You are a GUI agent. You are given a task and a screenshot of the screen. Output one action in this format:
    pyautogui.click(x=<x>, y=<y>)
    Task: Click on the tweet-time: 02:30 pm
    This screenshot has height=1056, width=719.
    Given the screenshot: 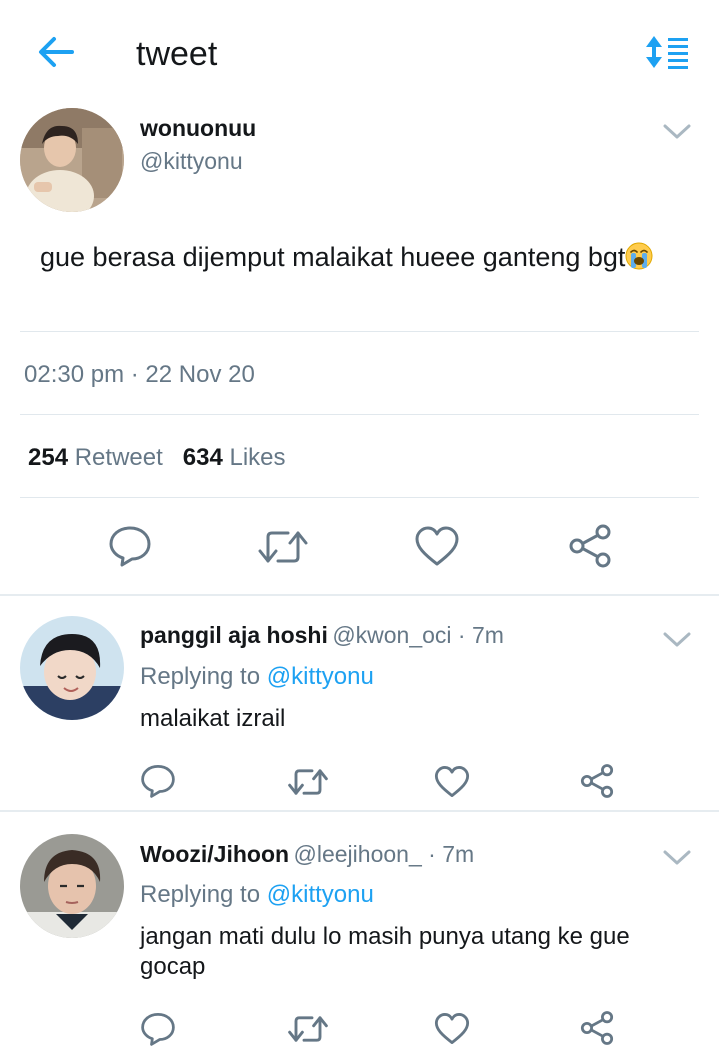 What is the action you would take?
    pyautogui.click(x=74, y=374)
    